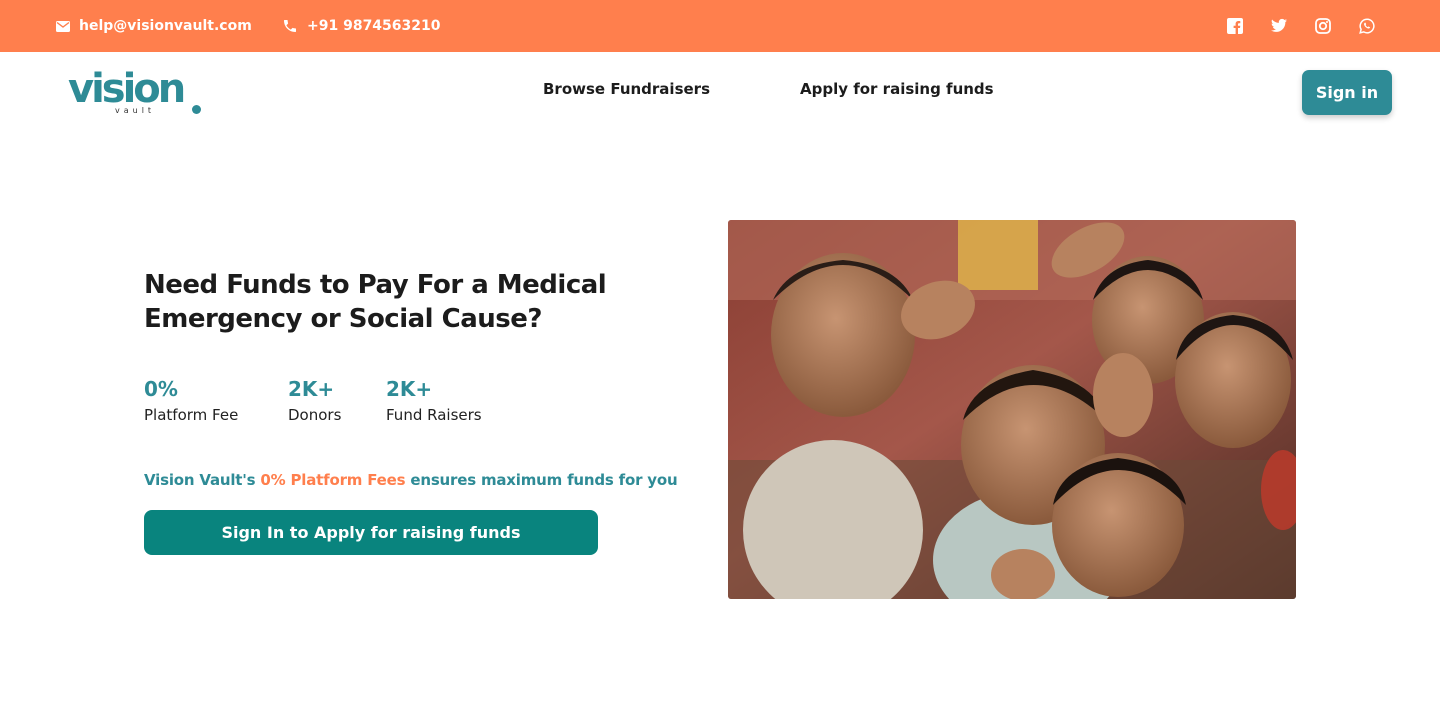 The height and width of the screenshot is (721, 1440). What do you see at coordinates (626, 89) in the screenshot?
I see `nav-browse-fundraisers: Browse Fundraisers` at bounding box center [626, 89].